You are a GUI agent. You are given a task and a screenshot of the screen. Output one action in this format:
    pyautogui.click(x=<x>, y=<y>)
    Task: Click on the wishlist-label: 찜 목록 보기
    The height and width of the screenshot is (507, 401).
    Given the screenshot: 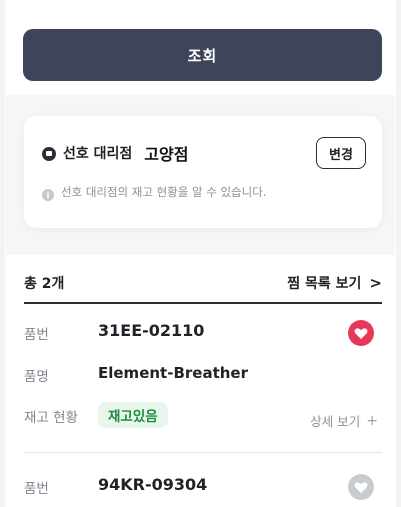 What is the action you would take?
    pyautogui.click(x=324, y=284)
    